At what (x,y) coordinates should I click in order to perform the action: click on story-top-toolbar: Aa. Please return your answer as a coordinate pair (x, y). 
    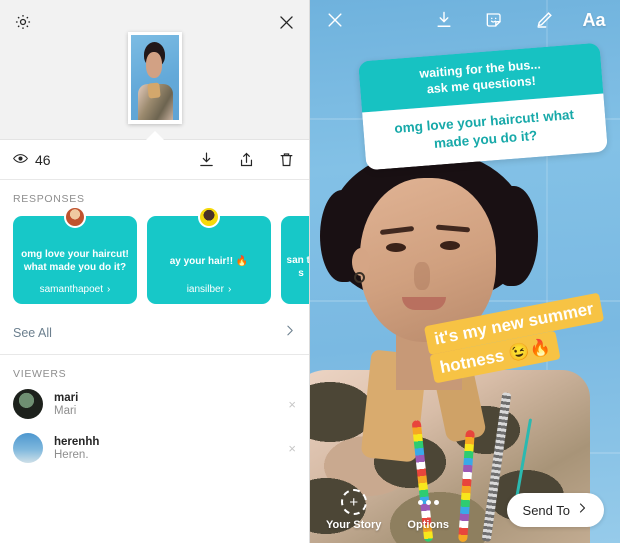
    Looking at the image, I should click on (465, 20).